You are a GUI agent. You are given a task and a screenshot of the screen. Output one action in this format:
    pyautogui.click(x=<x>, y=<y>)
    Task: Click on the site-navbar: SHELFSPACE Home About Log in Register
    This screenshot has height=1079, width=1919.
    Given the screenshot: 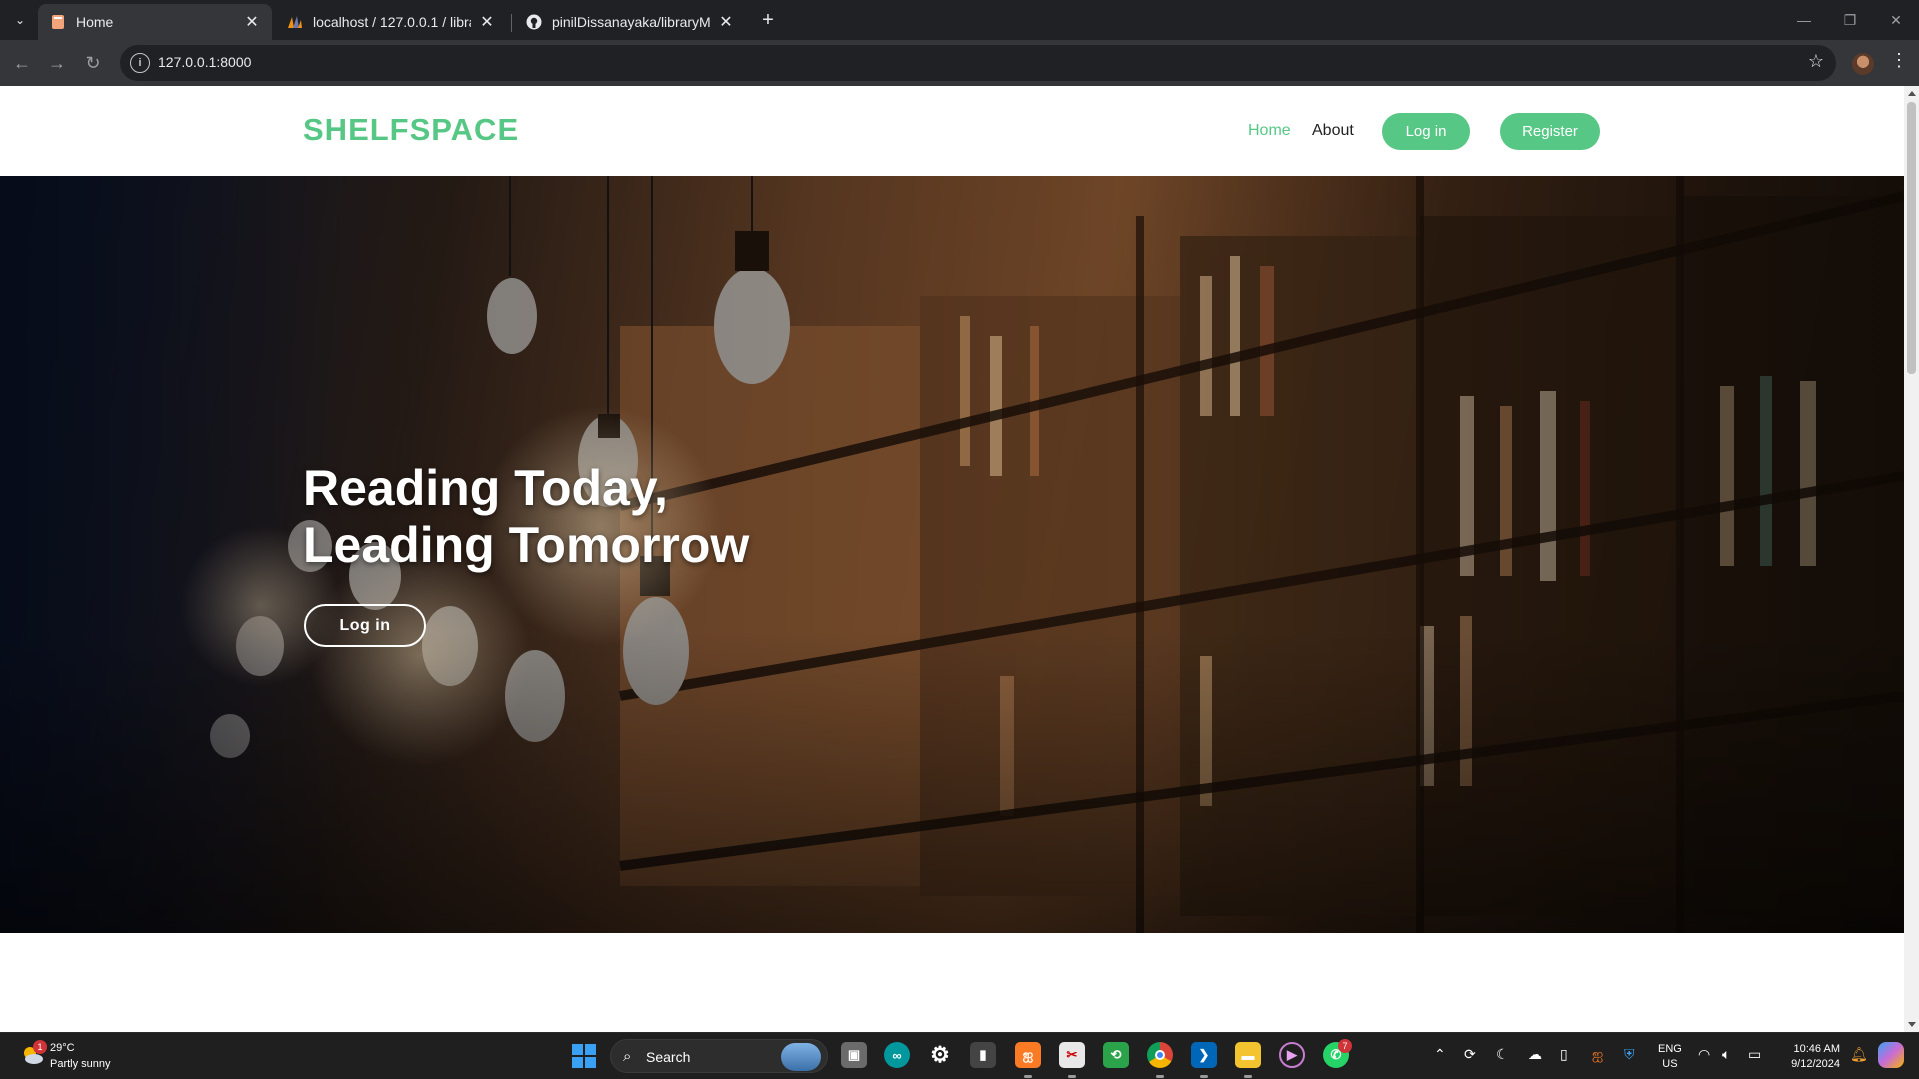 What is the action you would take?
    pyautogui.click(x=952, y=131)
    